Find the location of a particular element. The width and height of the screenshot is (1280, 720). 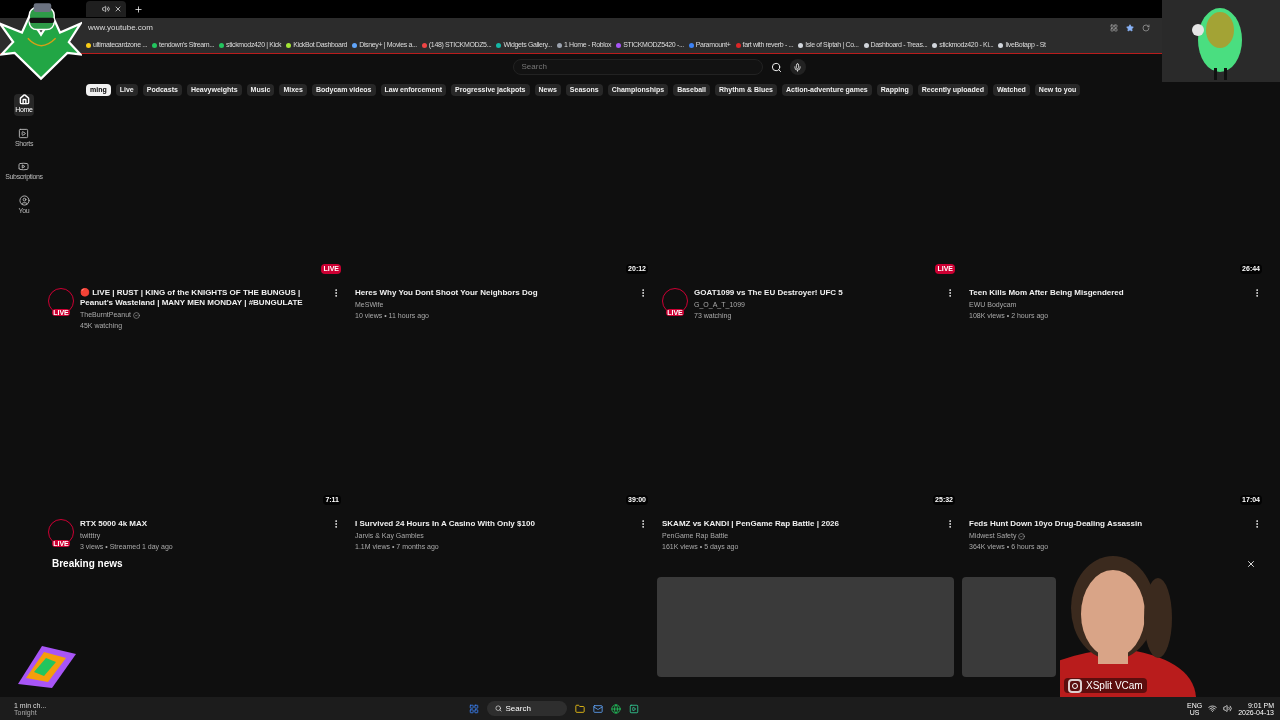

video-title: Feds Hunt Down 10yo Drug-Dealing Assassin is located at coordinates (1107, 524).